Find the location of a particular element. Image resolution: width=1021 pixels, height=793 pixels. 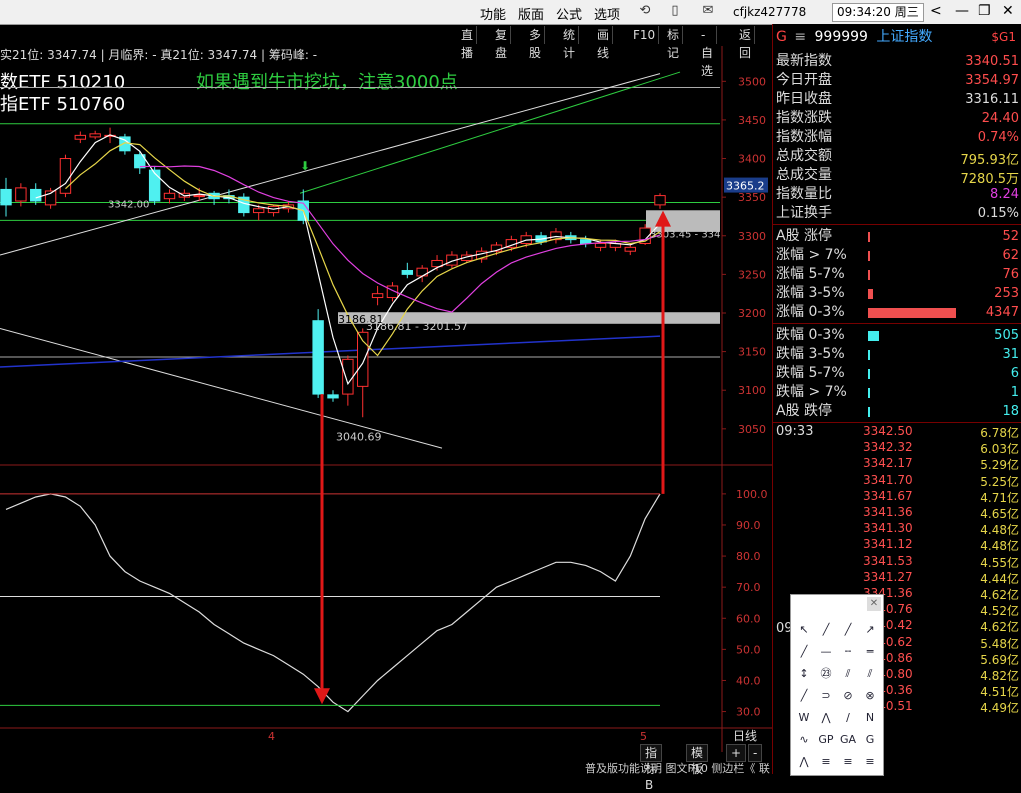

palette-close-icon: ✕ is located at coordinates (874, 604).